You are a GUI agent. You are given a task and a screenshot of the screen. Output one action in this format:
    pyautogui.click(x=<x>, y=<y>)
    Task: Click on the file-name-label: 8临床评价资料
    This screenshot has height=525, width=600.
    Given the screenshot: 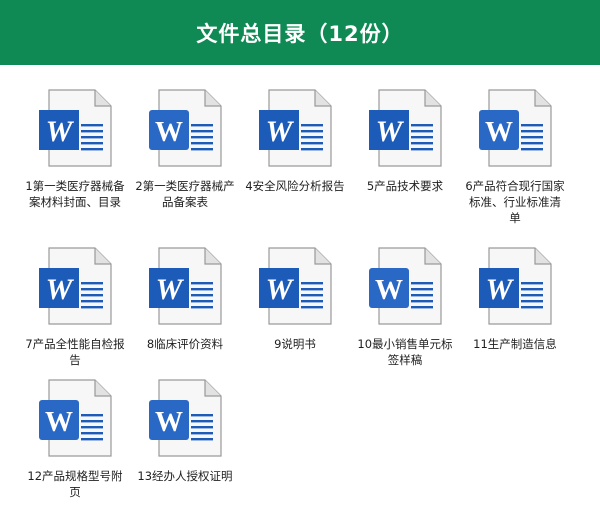 What is the action you would take?
    pyautogui.click(x=185, y=344)
    